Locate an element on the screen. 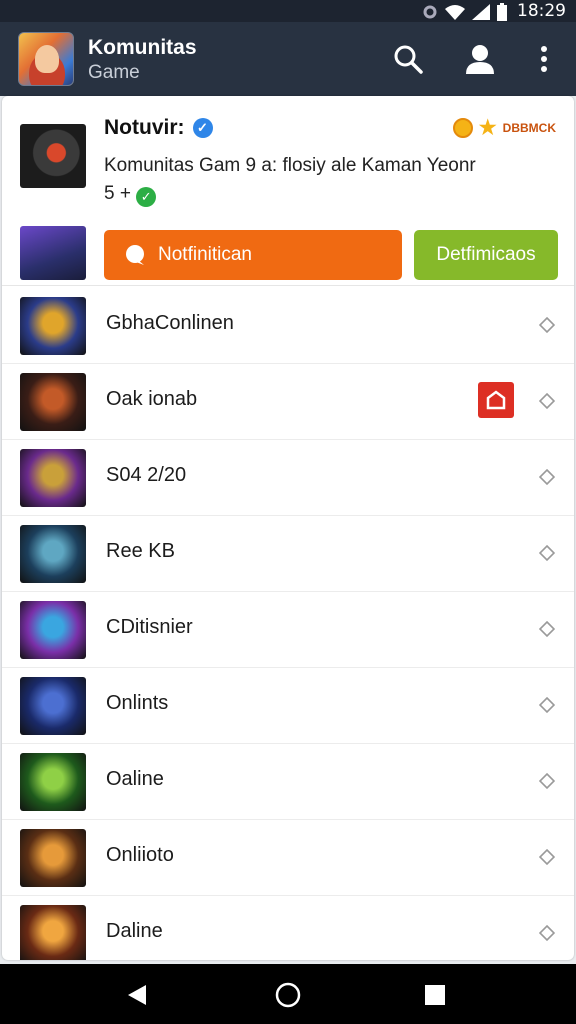  verified-icon: ✓ is located at coordinates (202, 128).